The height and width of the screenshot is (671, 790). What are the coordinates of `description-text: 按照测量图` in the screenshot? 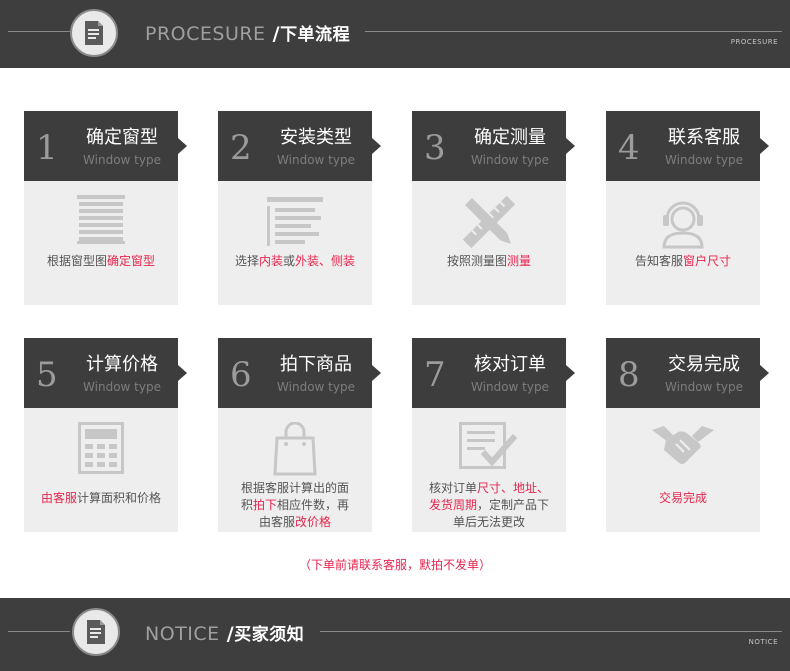 It's located at (476, 261).